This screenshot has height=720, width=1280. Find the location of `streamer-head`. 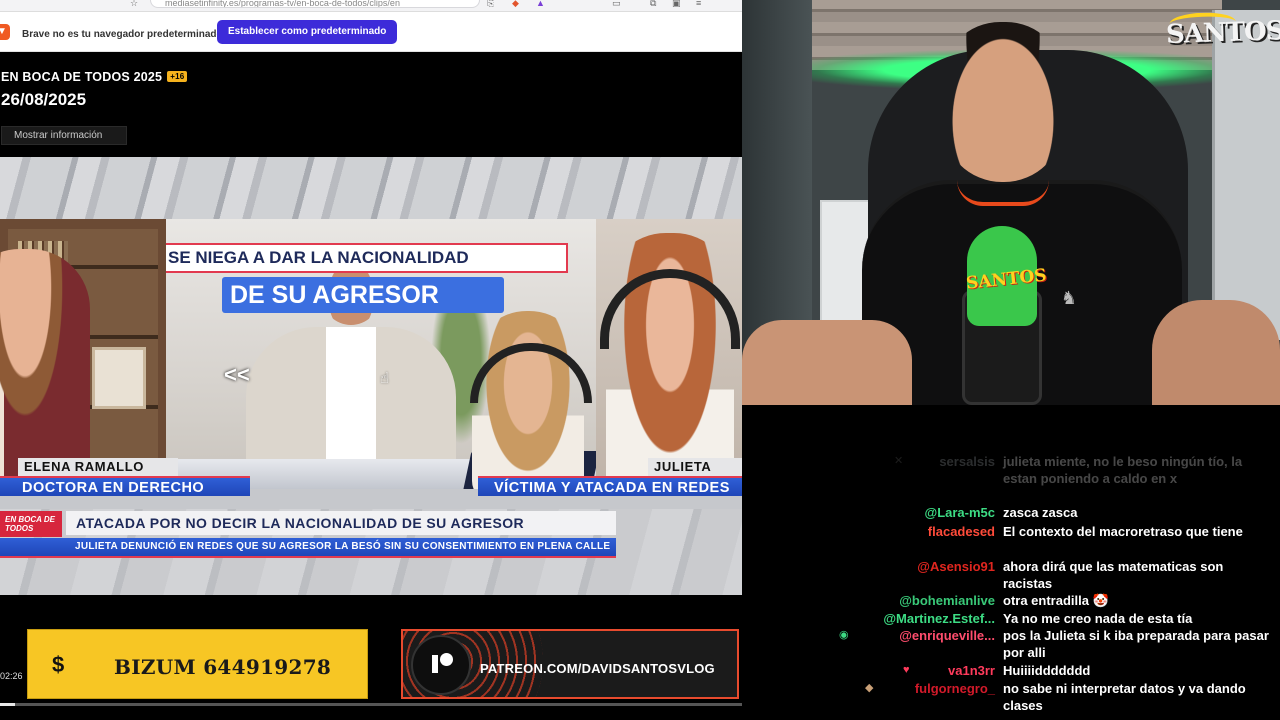

streamer-head is located at coordinates (1003, 102).